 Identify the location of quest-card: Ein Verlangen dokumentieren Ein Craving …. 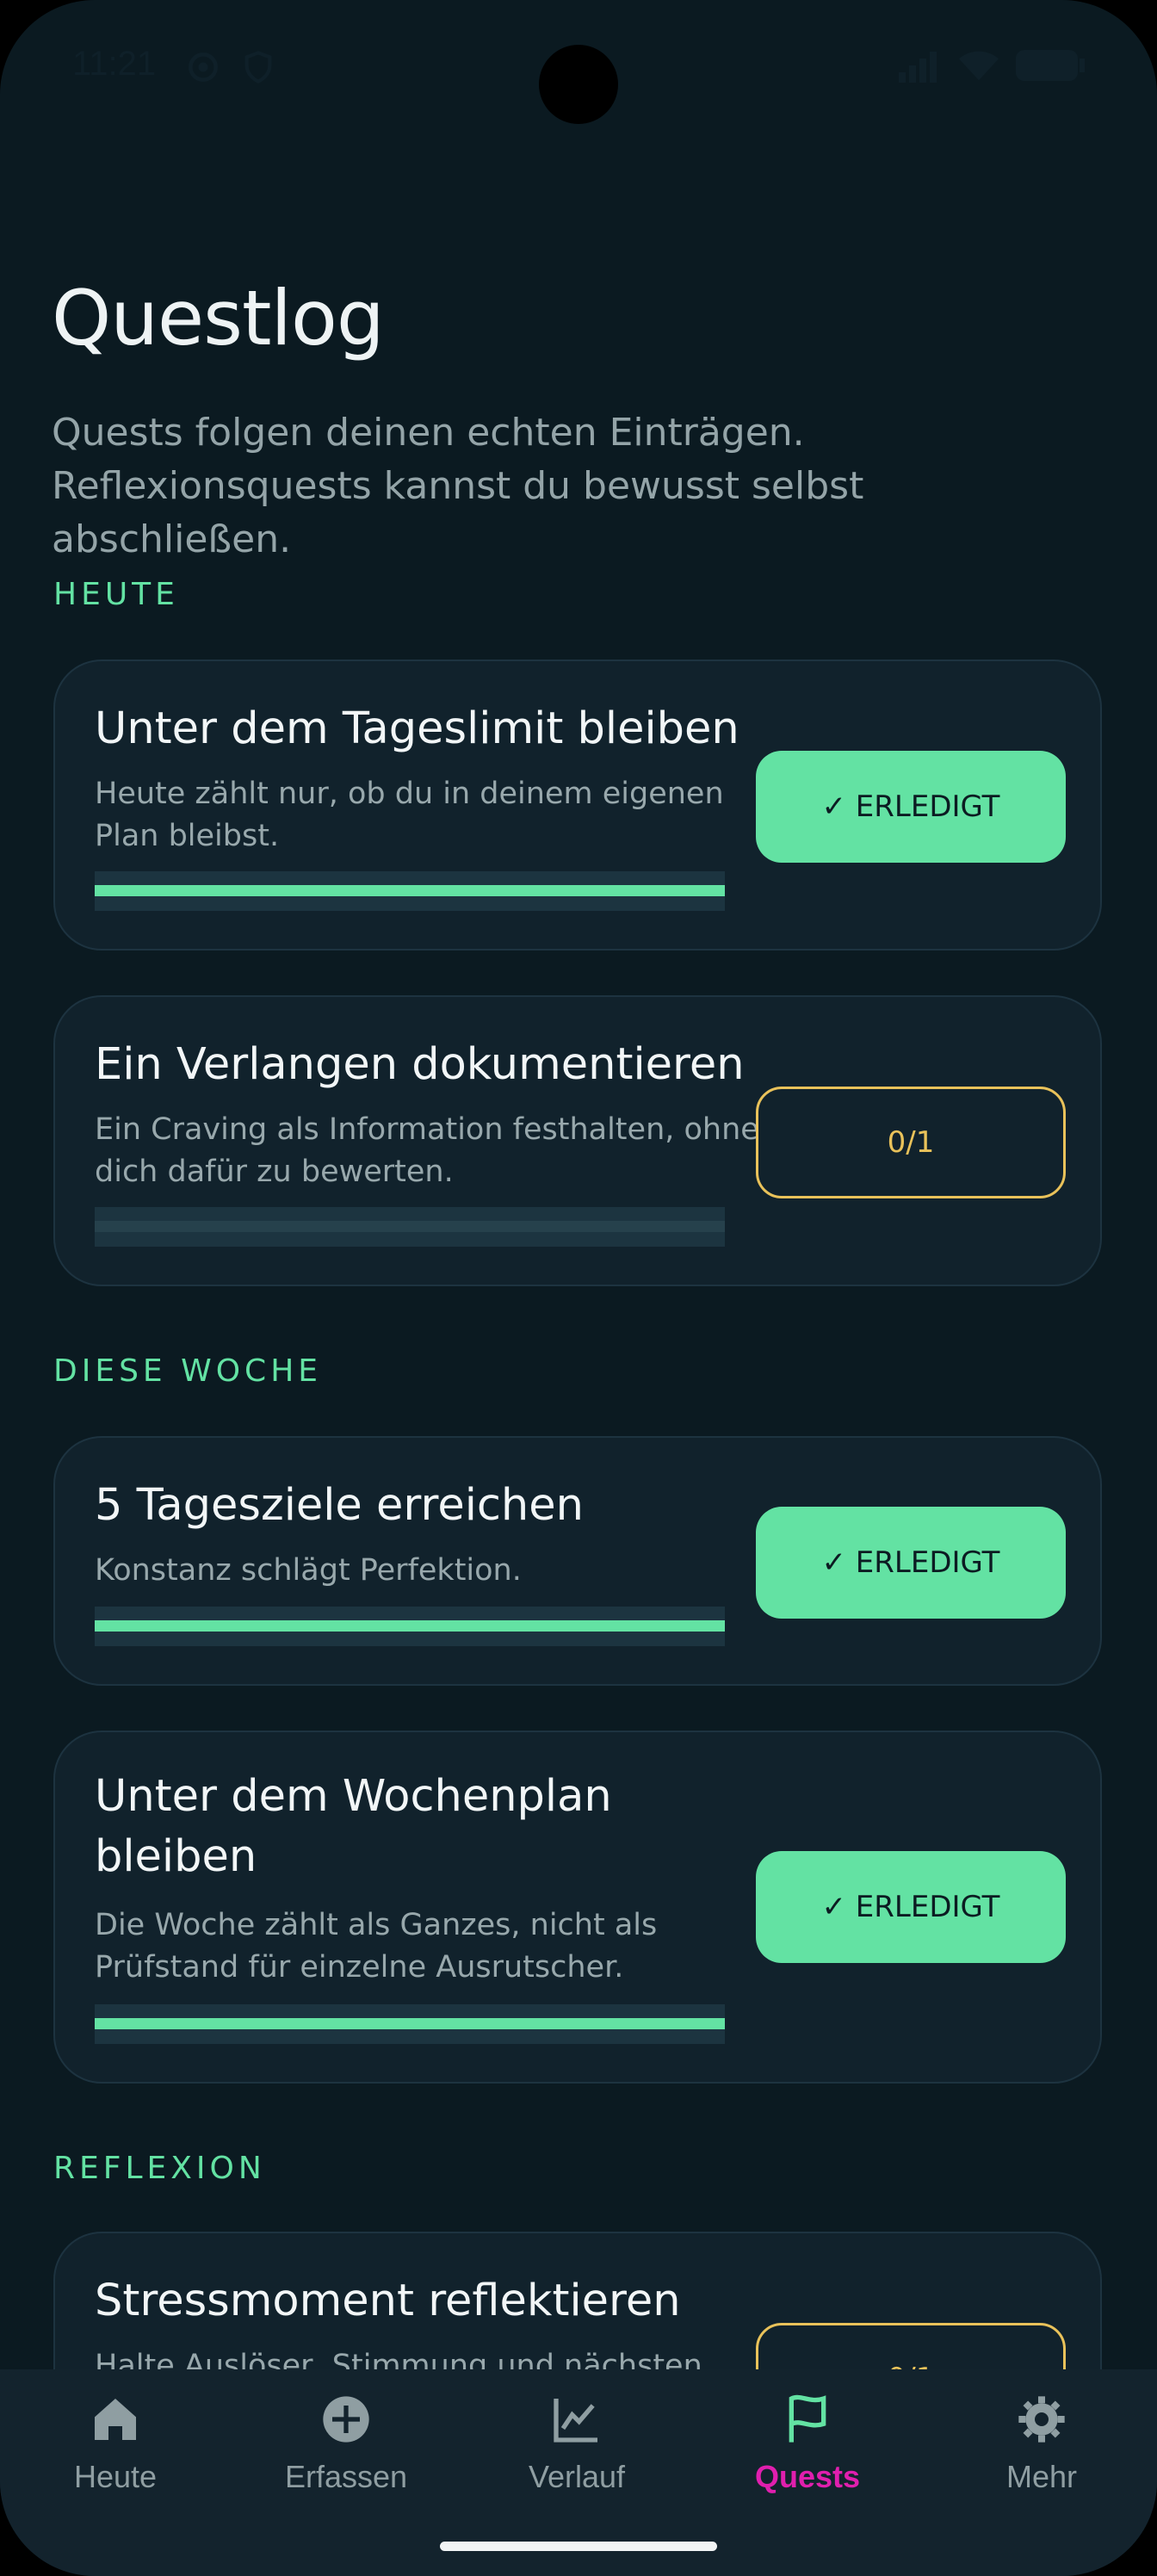
(578, 1141).